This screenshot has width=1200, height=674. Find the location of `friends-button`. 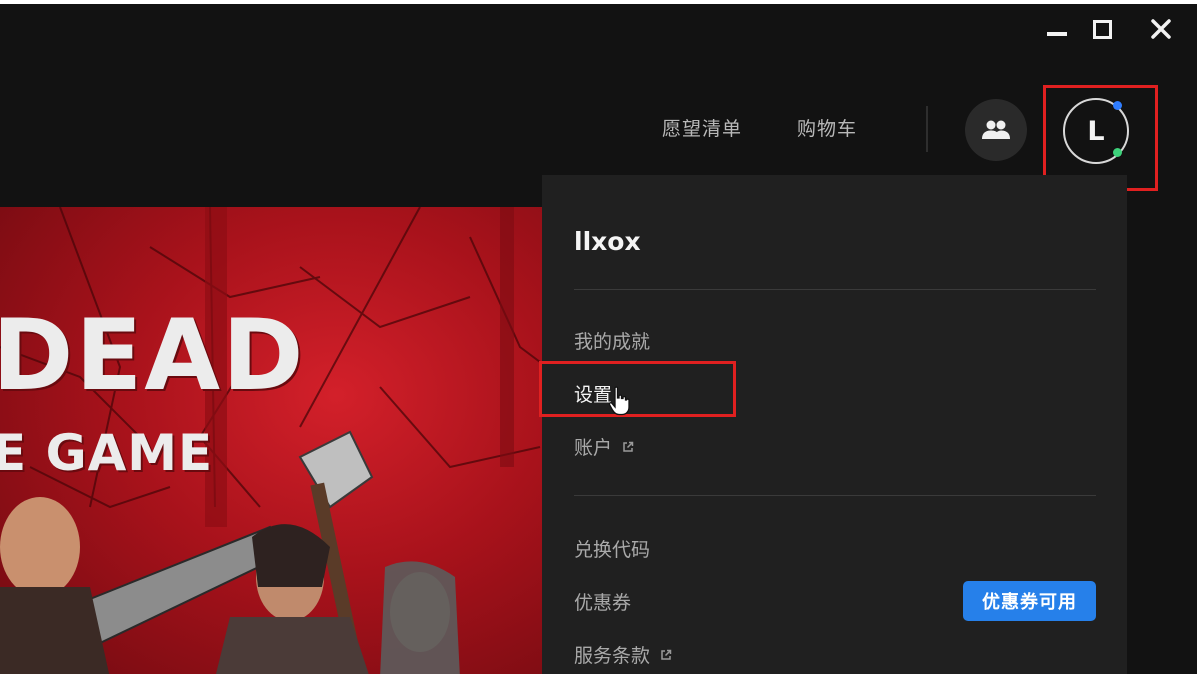

friends-button is located at coordinates (996, 130).